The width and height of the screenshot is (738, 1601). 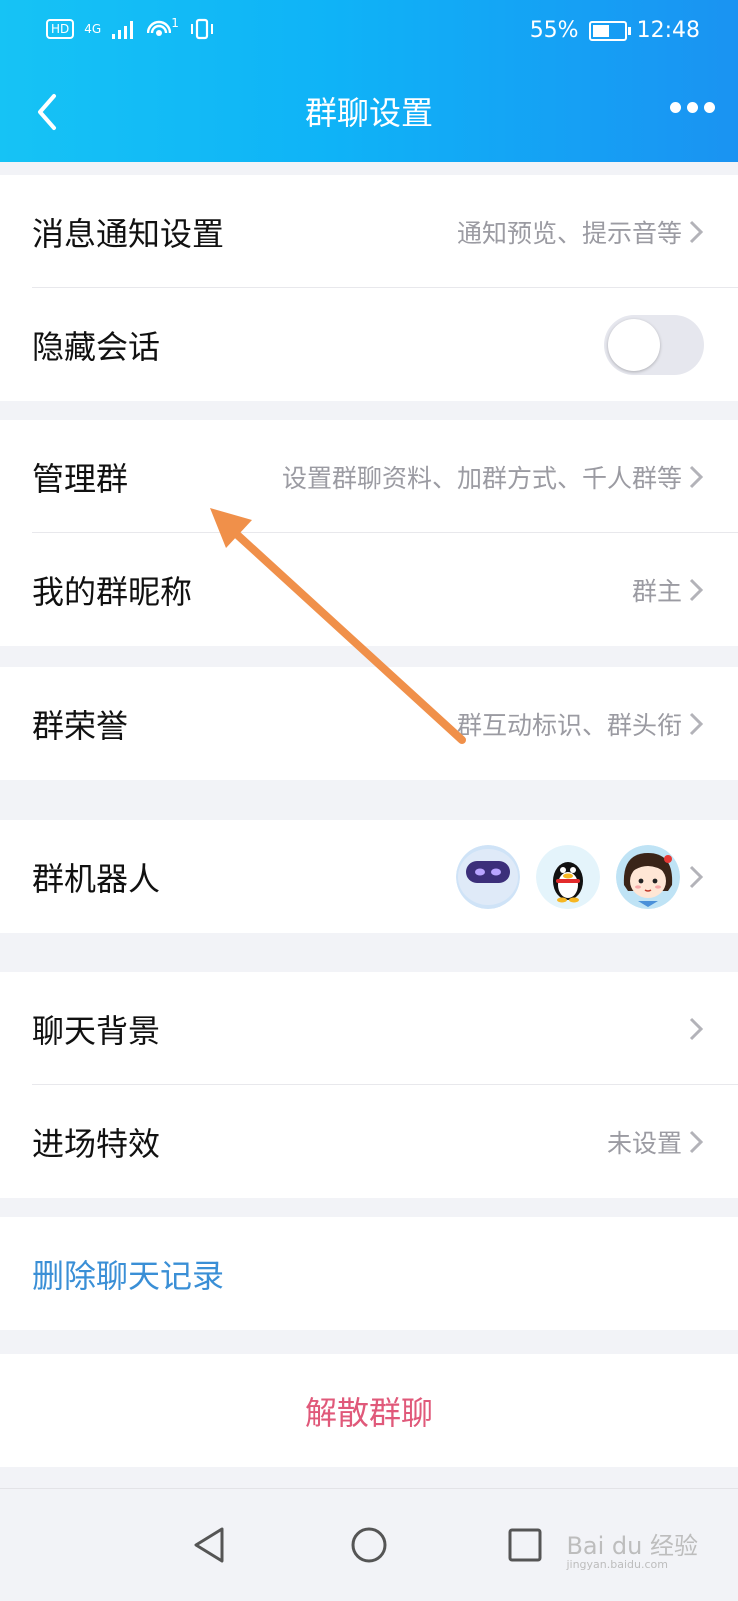 I want to click on status-bar: HD 4G 1 55% 12:48, so click(x=369, y=31).